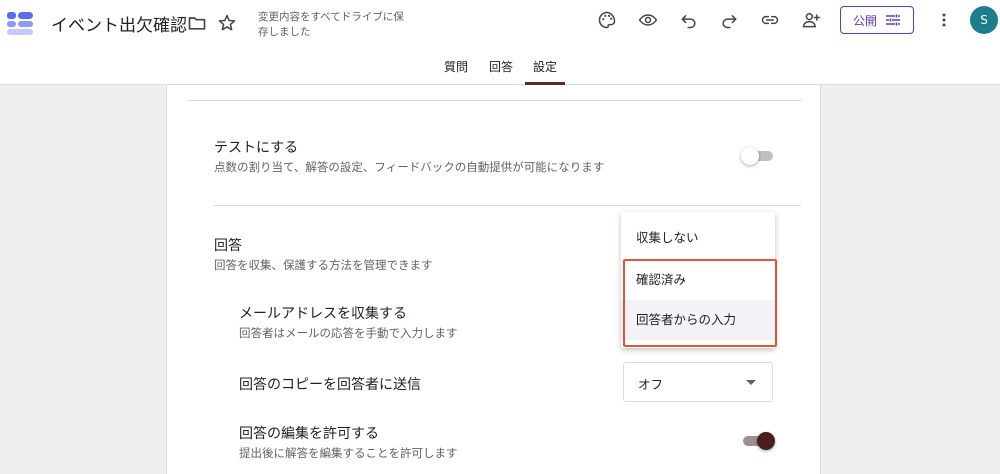 The image size is (1000, 474). I want to click on collect-email-description: 回答者はメールの応答を手動で入力します, so click(348, 333).